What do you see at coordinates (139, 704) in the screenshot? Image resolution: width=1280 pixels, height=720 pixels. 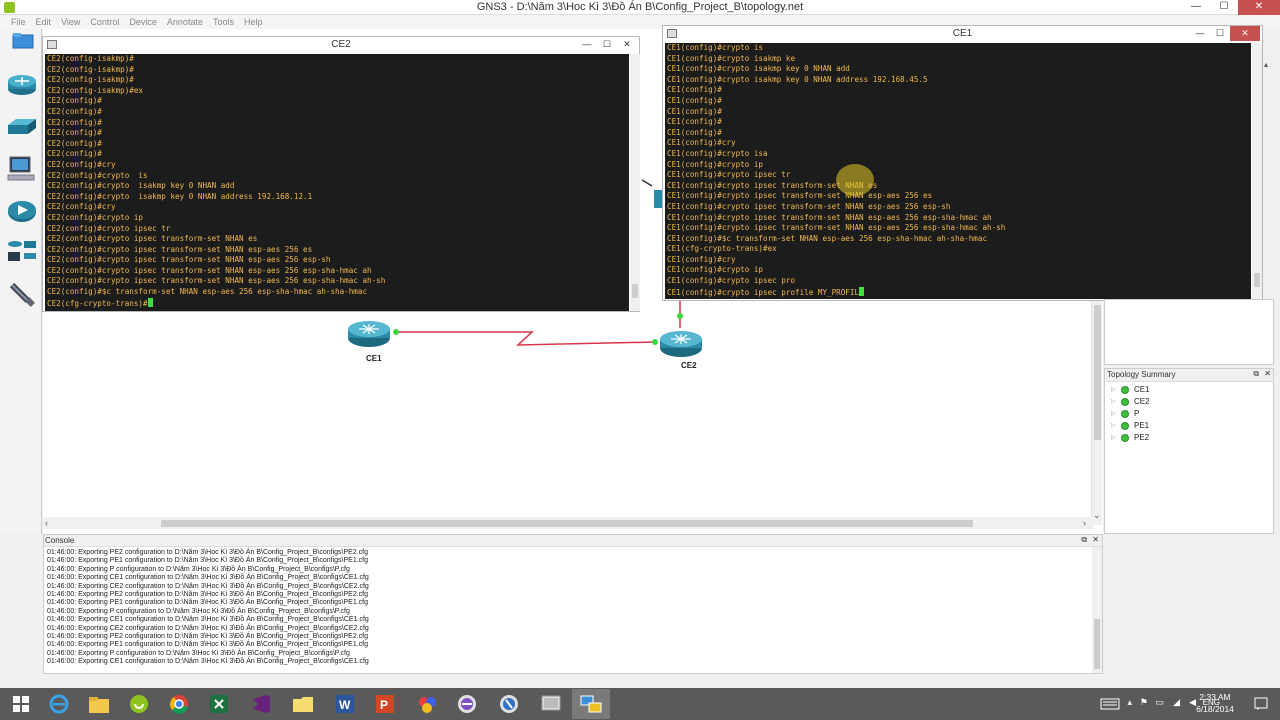 I see `gns3-icon` at bounding box center [139, 704].